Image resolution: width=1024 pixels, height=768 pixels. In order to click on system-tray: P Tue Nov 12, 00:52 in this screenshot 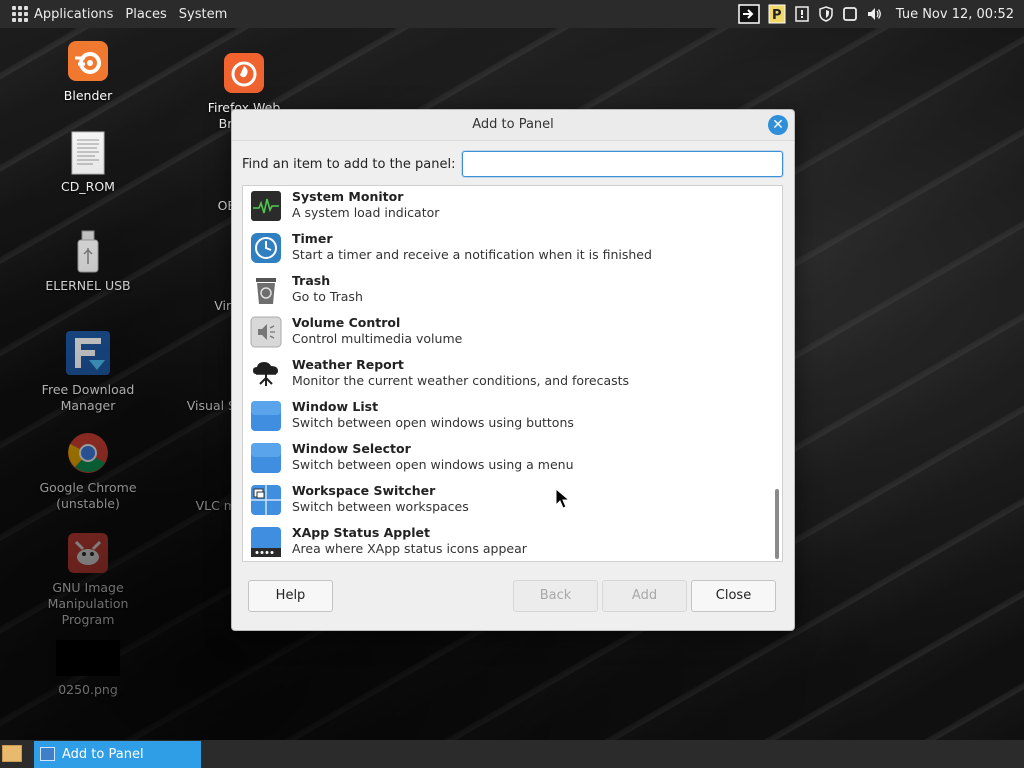, I will do `click(876, 14)`.